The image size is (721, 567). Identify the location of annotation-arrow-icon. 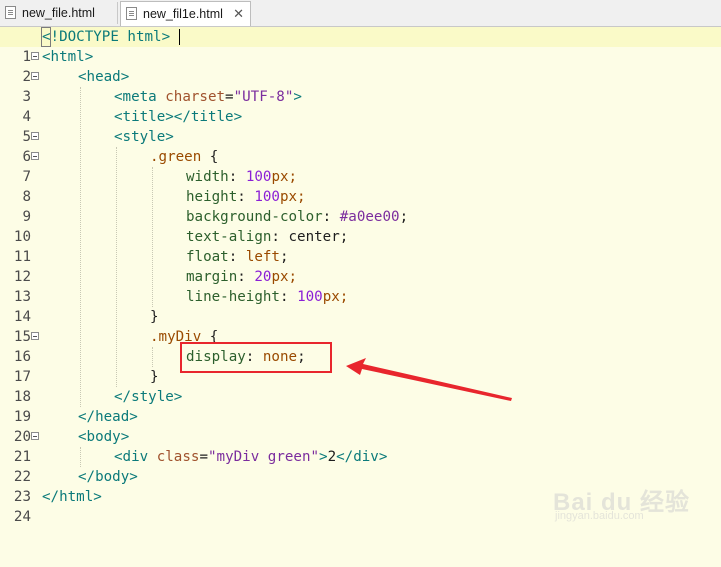
(429, 379).